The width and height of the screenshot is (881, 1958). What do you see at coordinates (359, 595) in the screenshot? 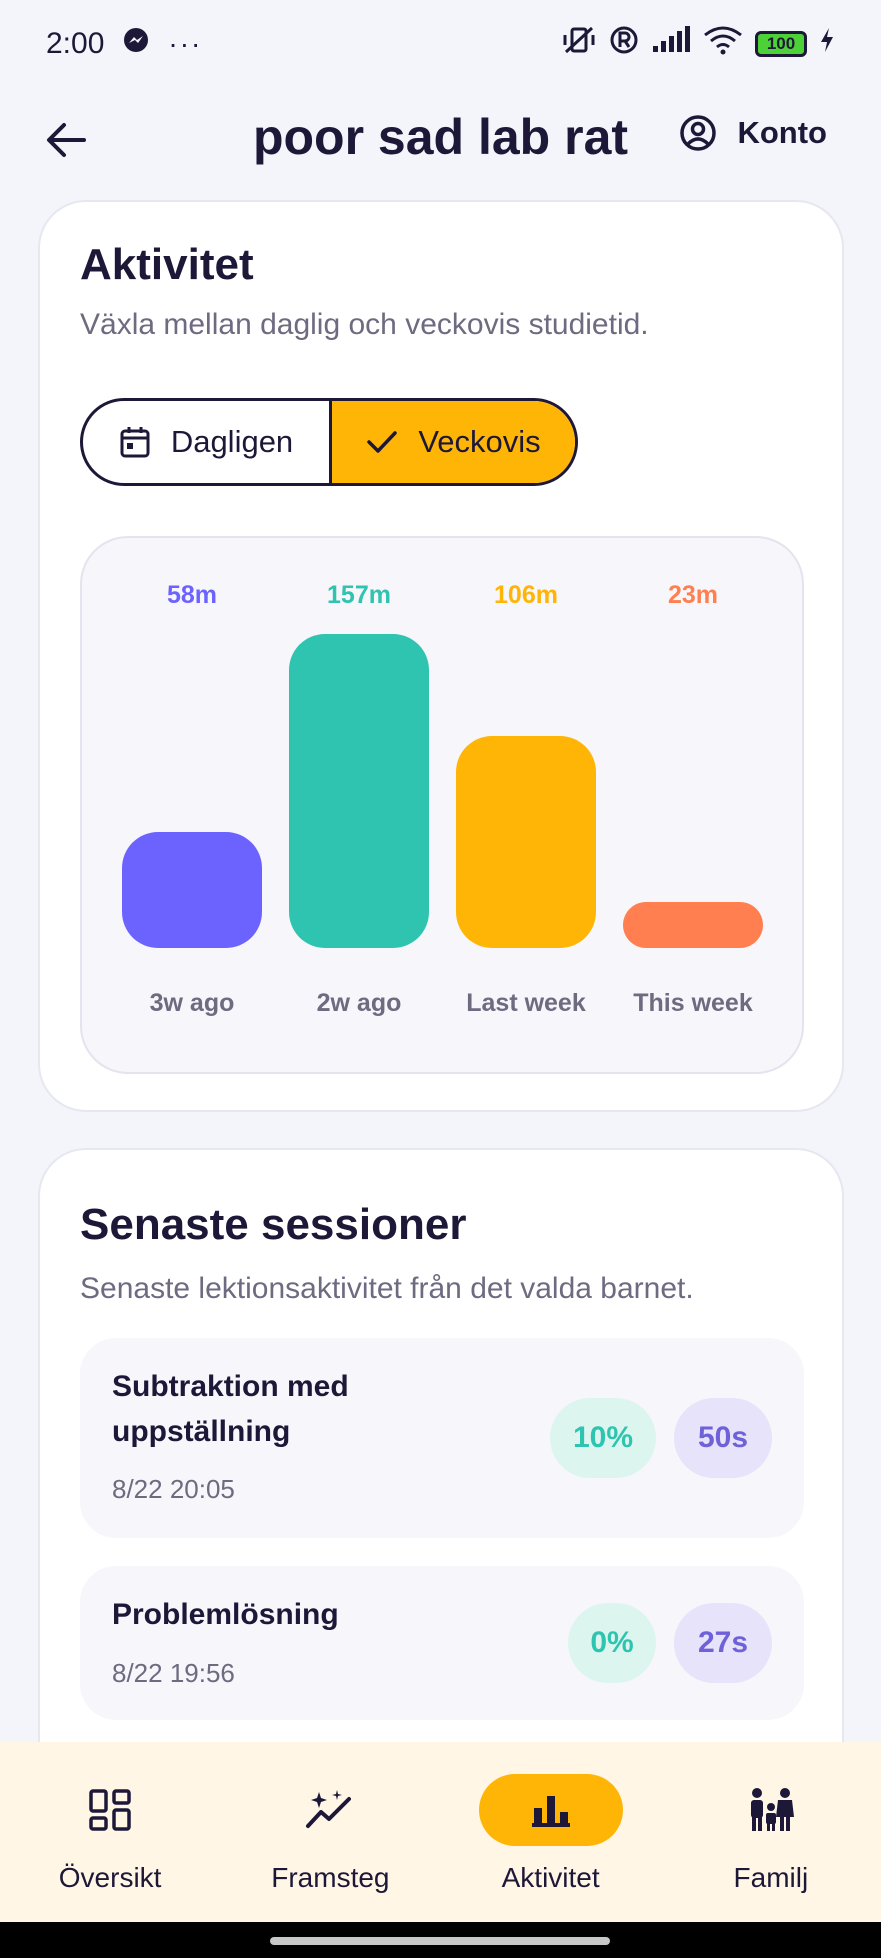
I see `chart-value-label: 157m` at bounding box center [359, 595].